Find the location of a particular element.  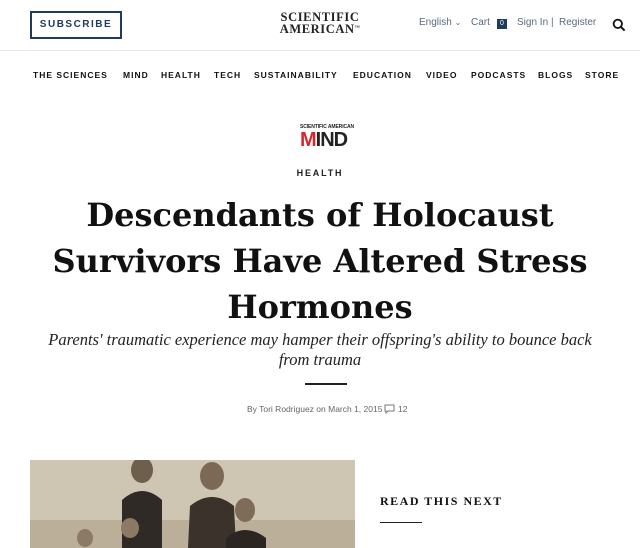

nav-item-store: STORE is located at coordinates (602, 75).